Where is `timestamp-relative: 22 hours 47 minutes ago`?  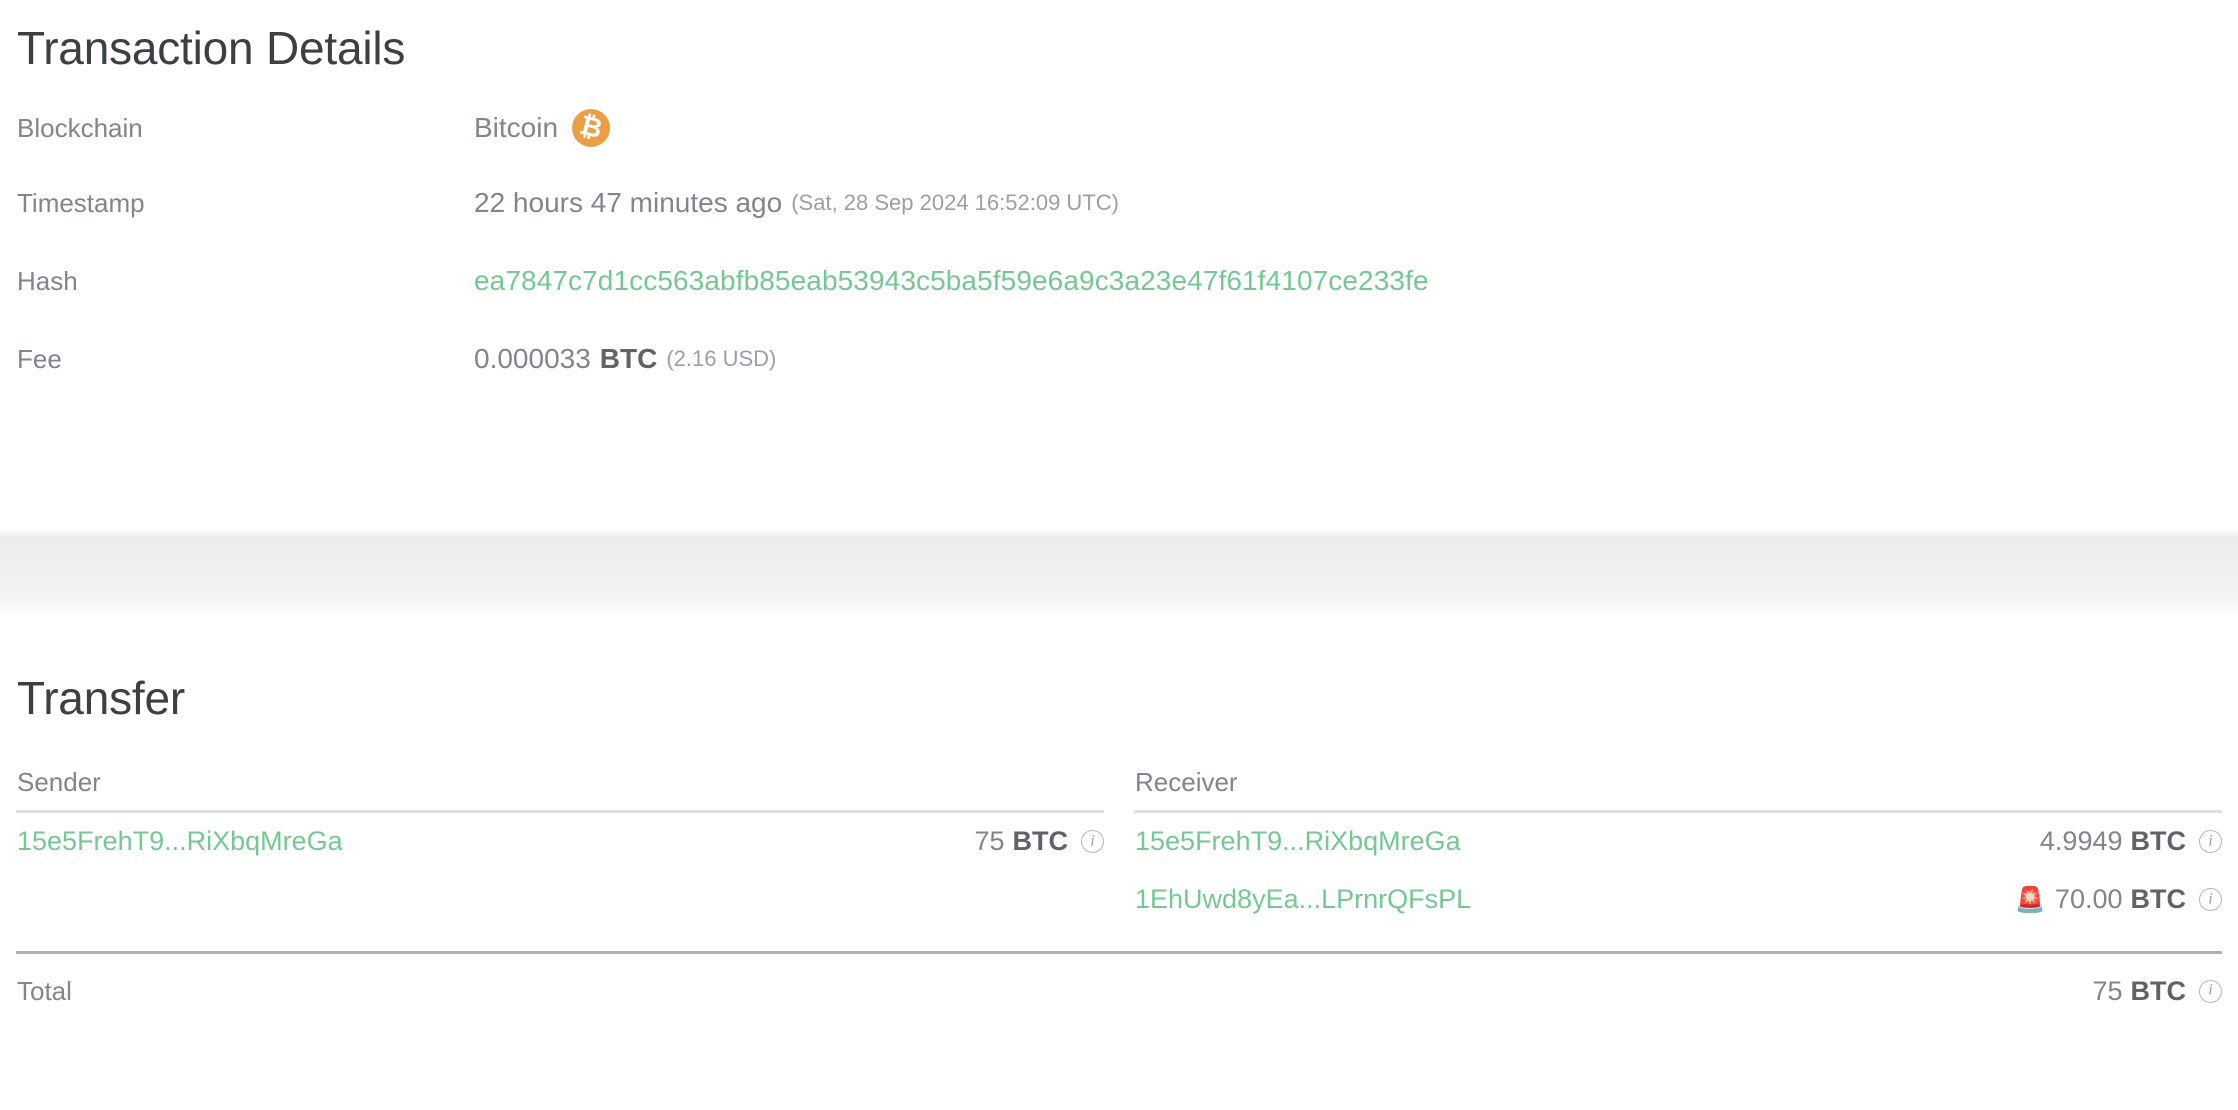 timestamp-relative: 22 hours 47 minutes ago is located at coordinates (628, 202).